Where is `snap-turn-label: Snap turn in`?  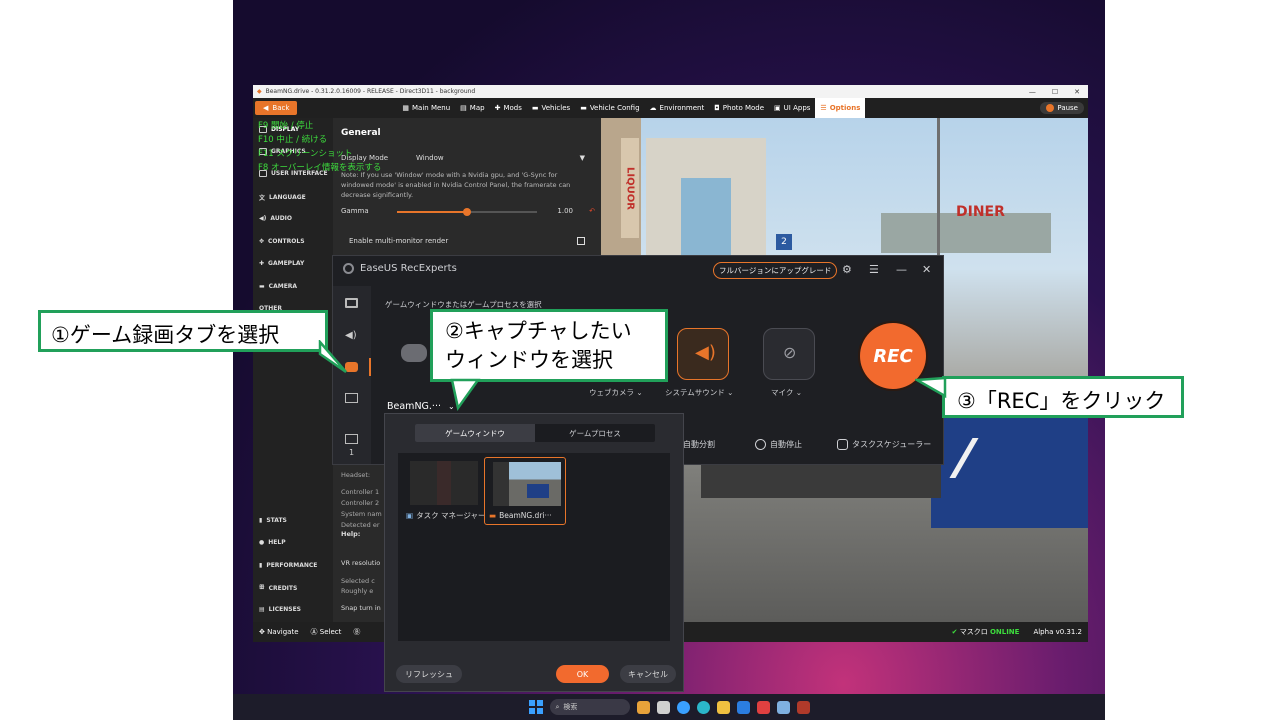 snap-turn-label: Snap turn in is located at coordinates (361, 608).